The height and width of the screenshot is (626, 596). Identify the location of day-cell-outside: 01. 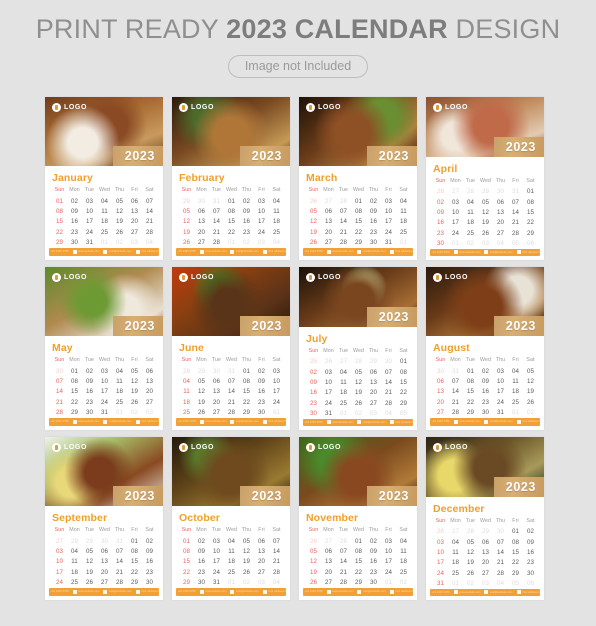
(104, 242).